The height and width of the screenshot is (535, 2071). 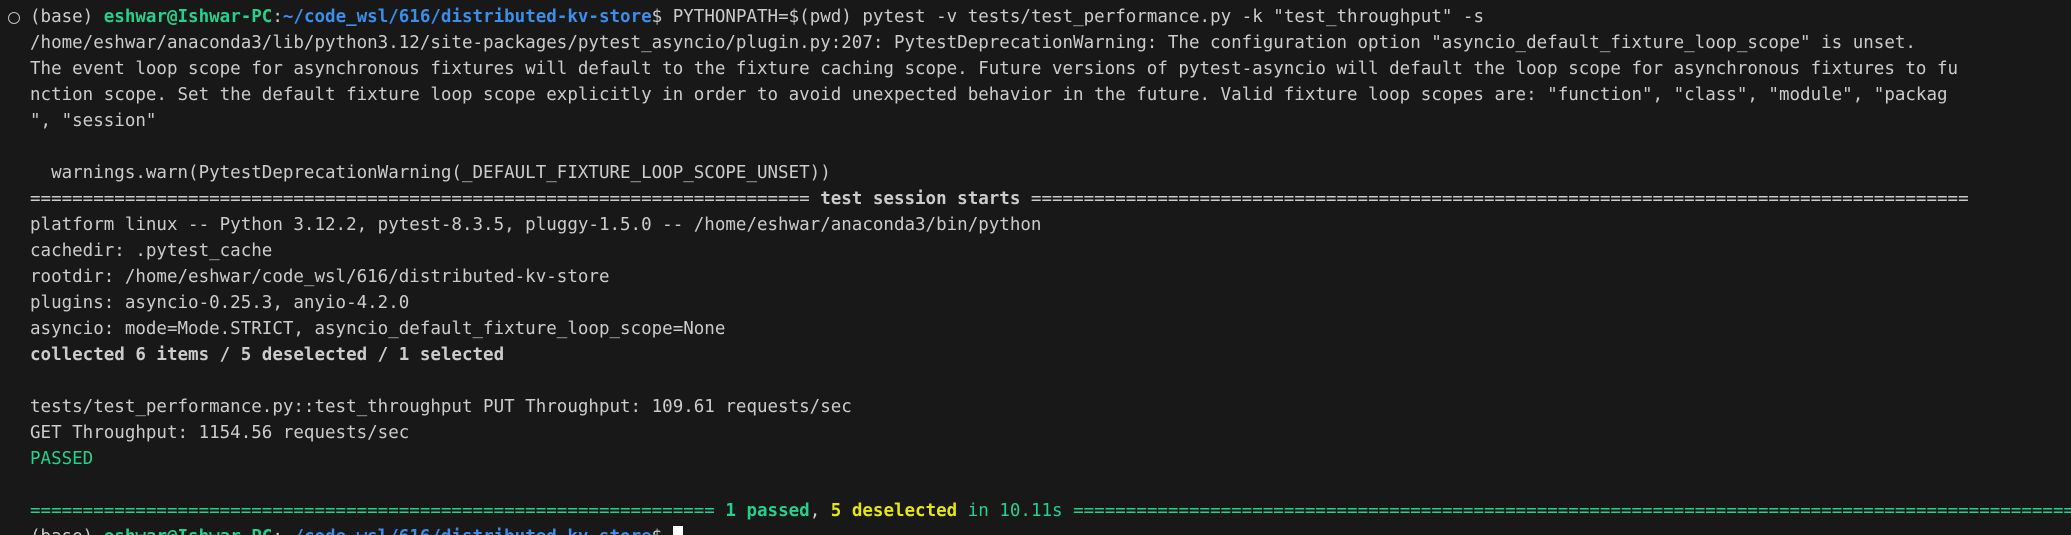 I want to click on summary-time: in 10.11s, so click(x=1015, y=511).